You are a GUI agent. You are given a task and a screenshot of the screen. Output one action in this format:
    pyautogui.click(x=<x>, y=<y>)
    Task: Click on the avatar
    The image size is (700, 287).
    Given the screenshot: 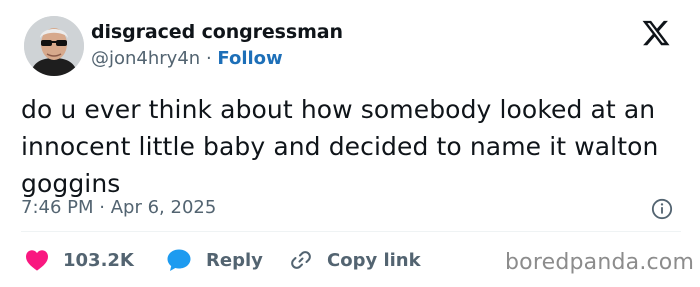 What is the action you would take?
    pyautogui.click(x=54, y=46)
    